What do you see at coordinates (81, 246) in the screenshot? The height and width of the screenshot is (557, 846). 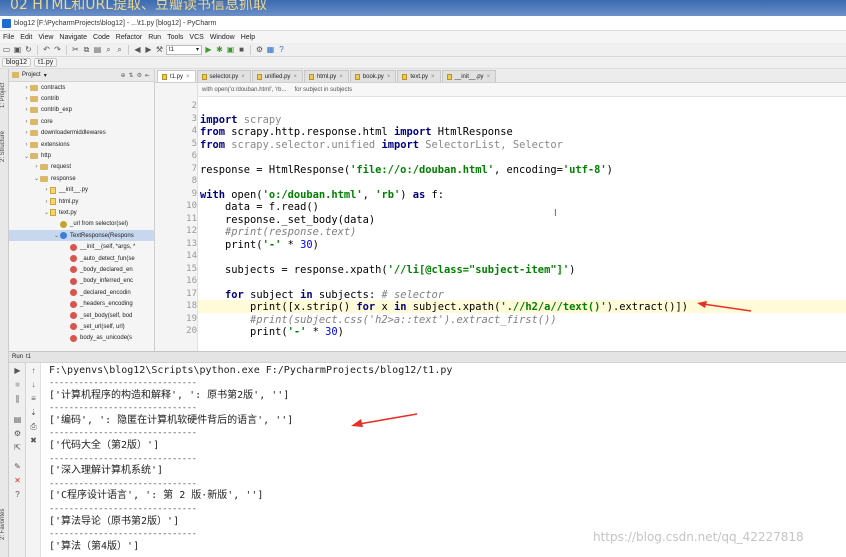 I see `tree-item: __init__(self, *args, *` at bounding box center [81, 246].